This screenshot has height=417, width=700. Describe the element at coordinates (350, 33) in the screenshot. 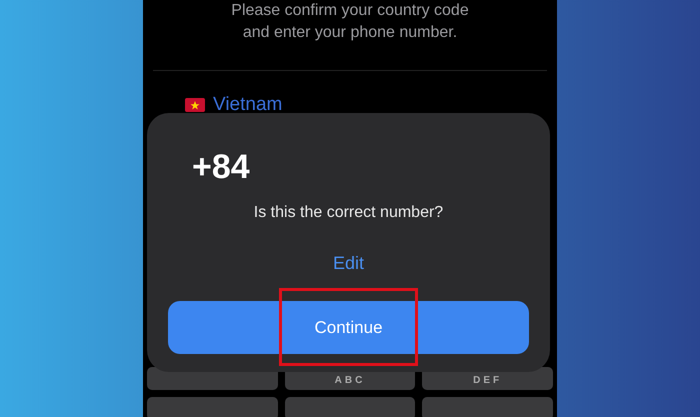

I see `instruction-text: and enter your phone number.` at that location.